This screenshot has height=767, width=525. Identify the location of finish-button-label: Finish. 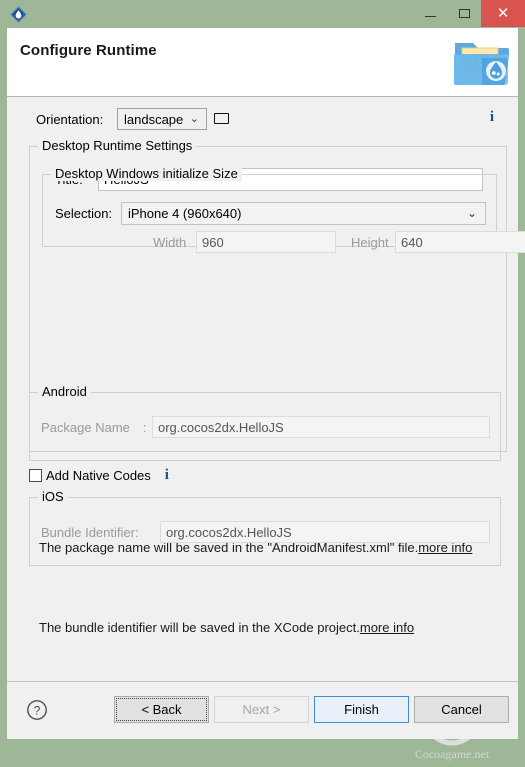
(361, 709).